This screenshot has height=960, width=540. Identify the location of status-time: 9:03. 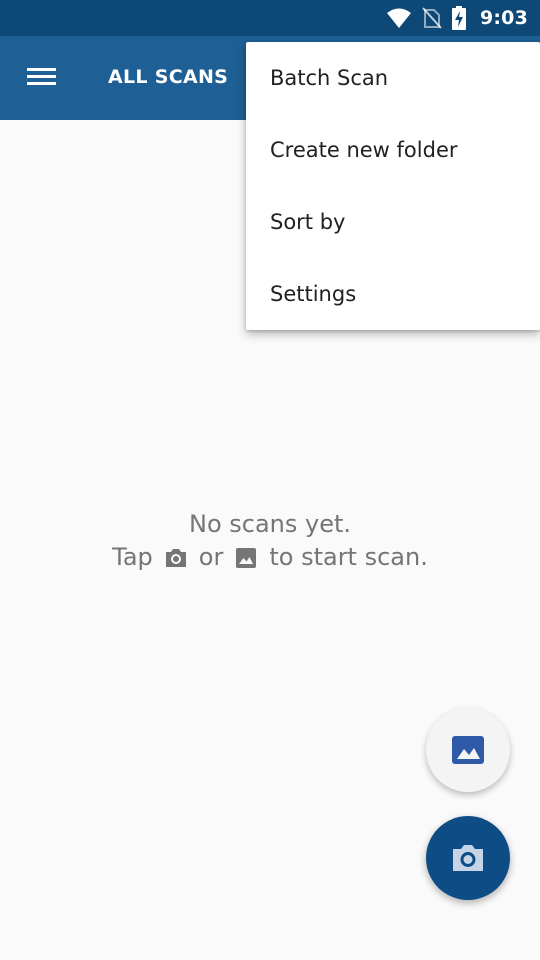
(503, 18).